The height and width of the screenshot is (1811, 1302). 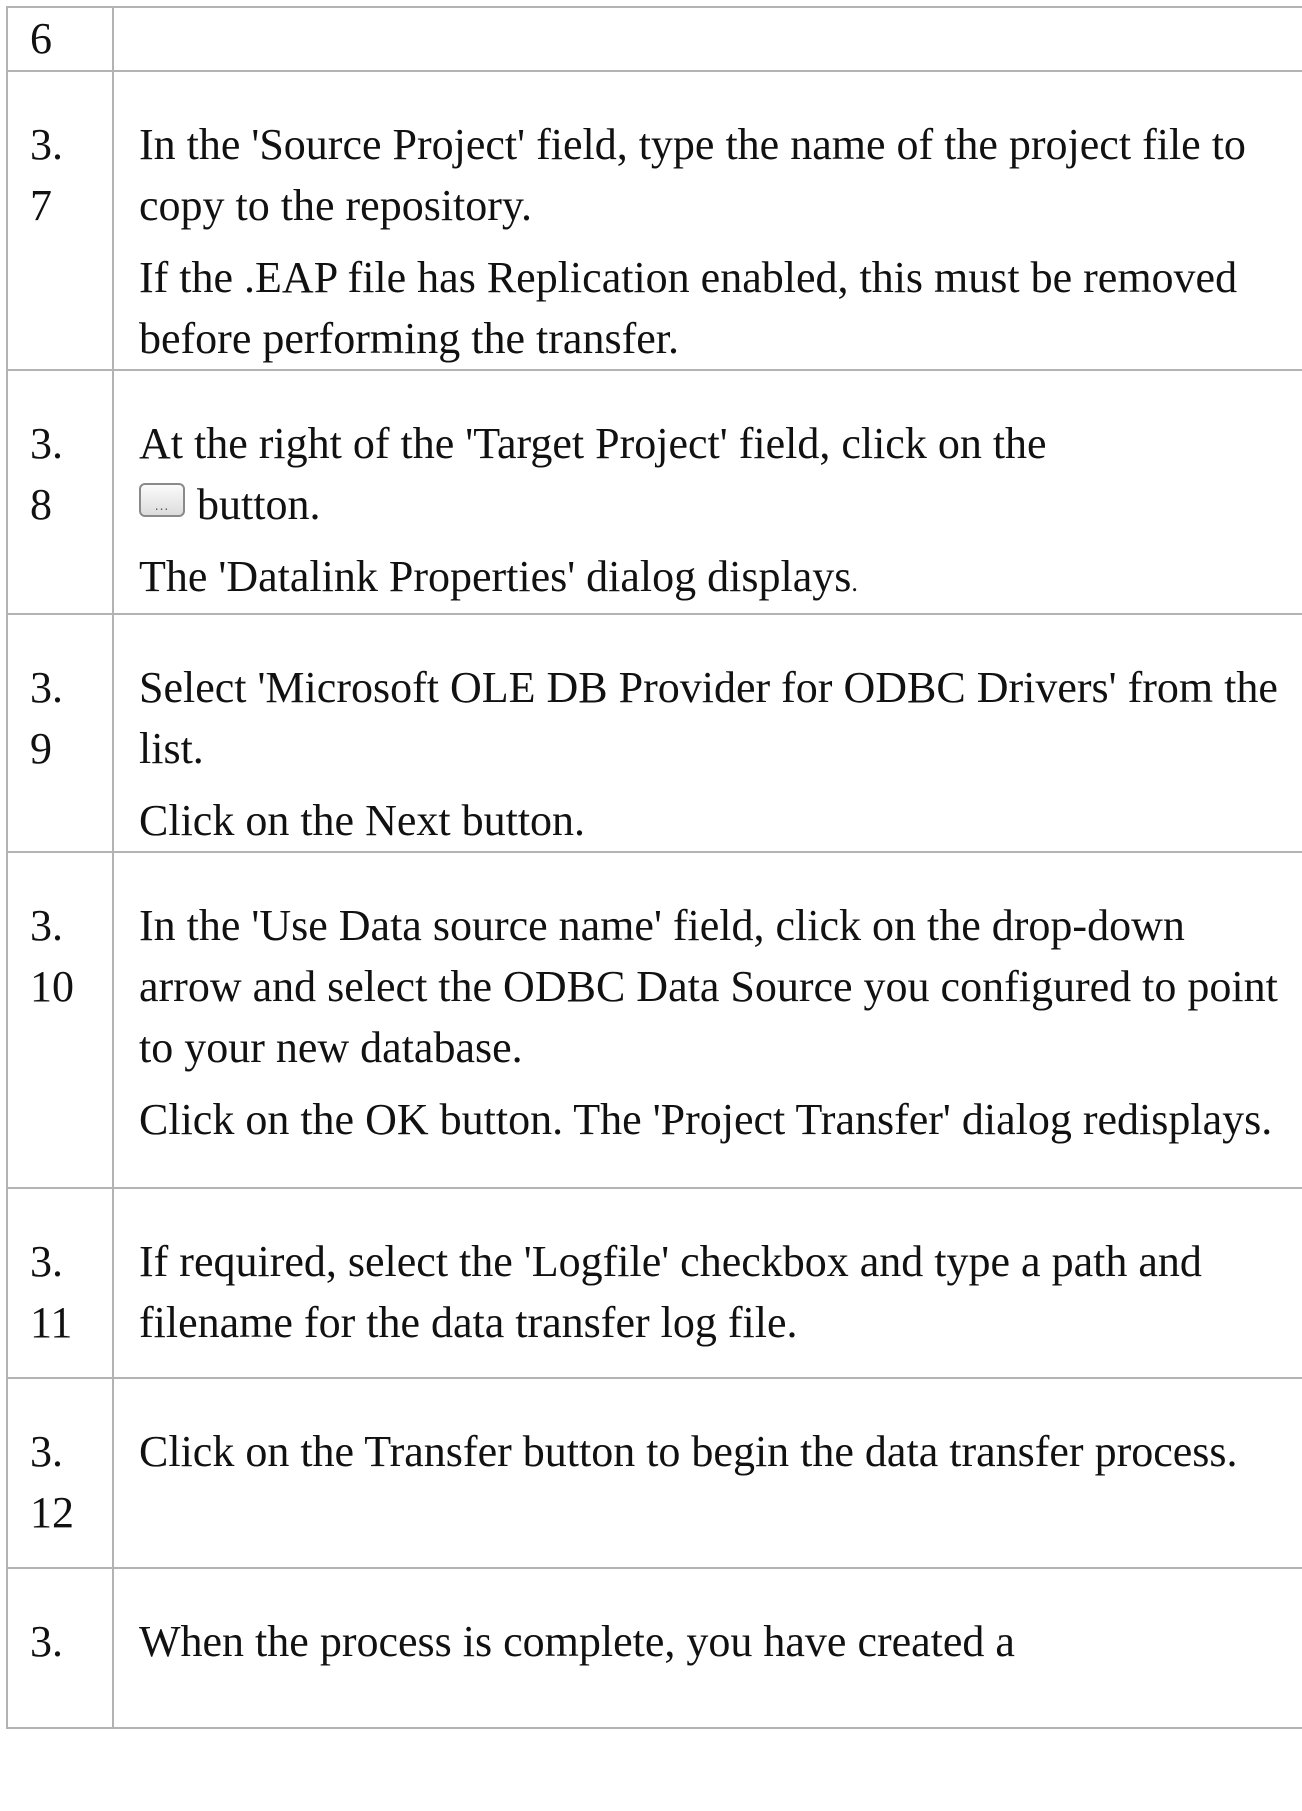 I want to click on step-number: 3. 9, so click(x=46, y=718).